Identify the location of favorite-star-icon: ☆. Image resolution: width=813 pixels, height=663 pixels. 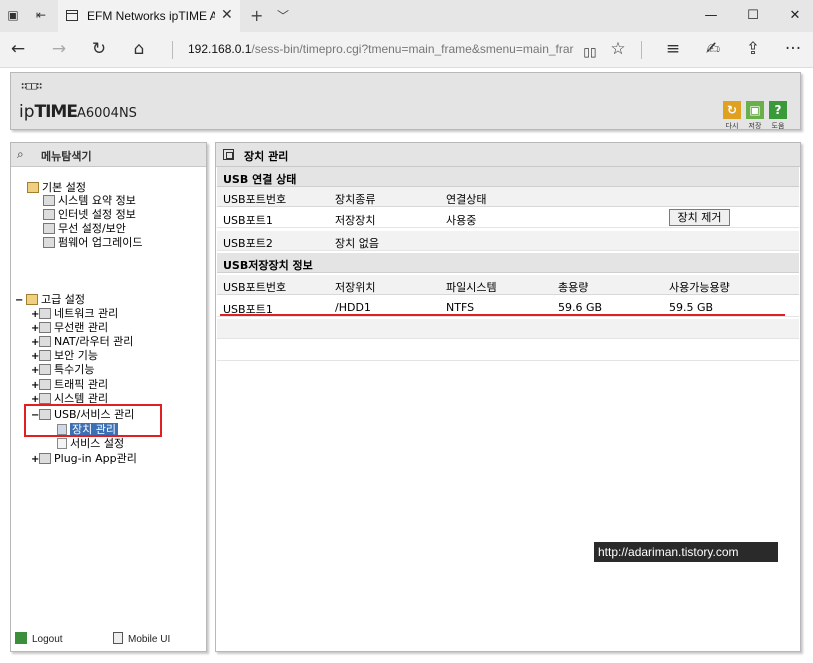
(618, 49).